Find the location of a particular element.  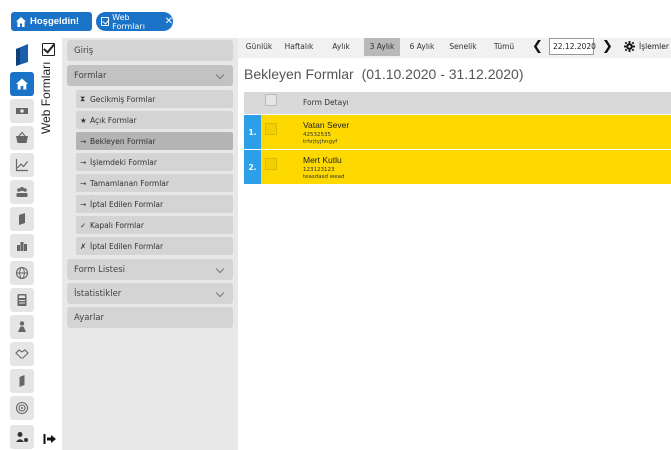

module-title: Web Formları is located at coordinates (46, 98).